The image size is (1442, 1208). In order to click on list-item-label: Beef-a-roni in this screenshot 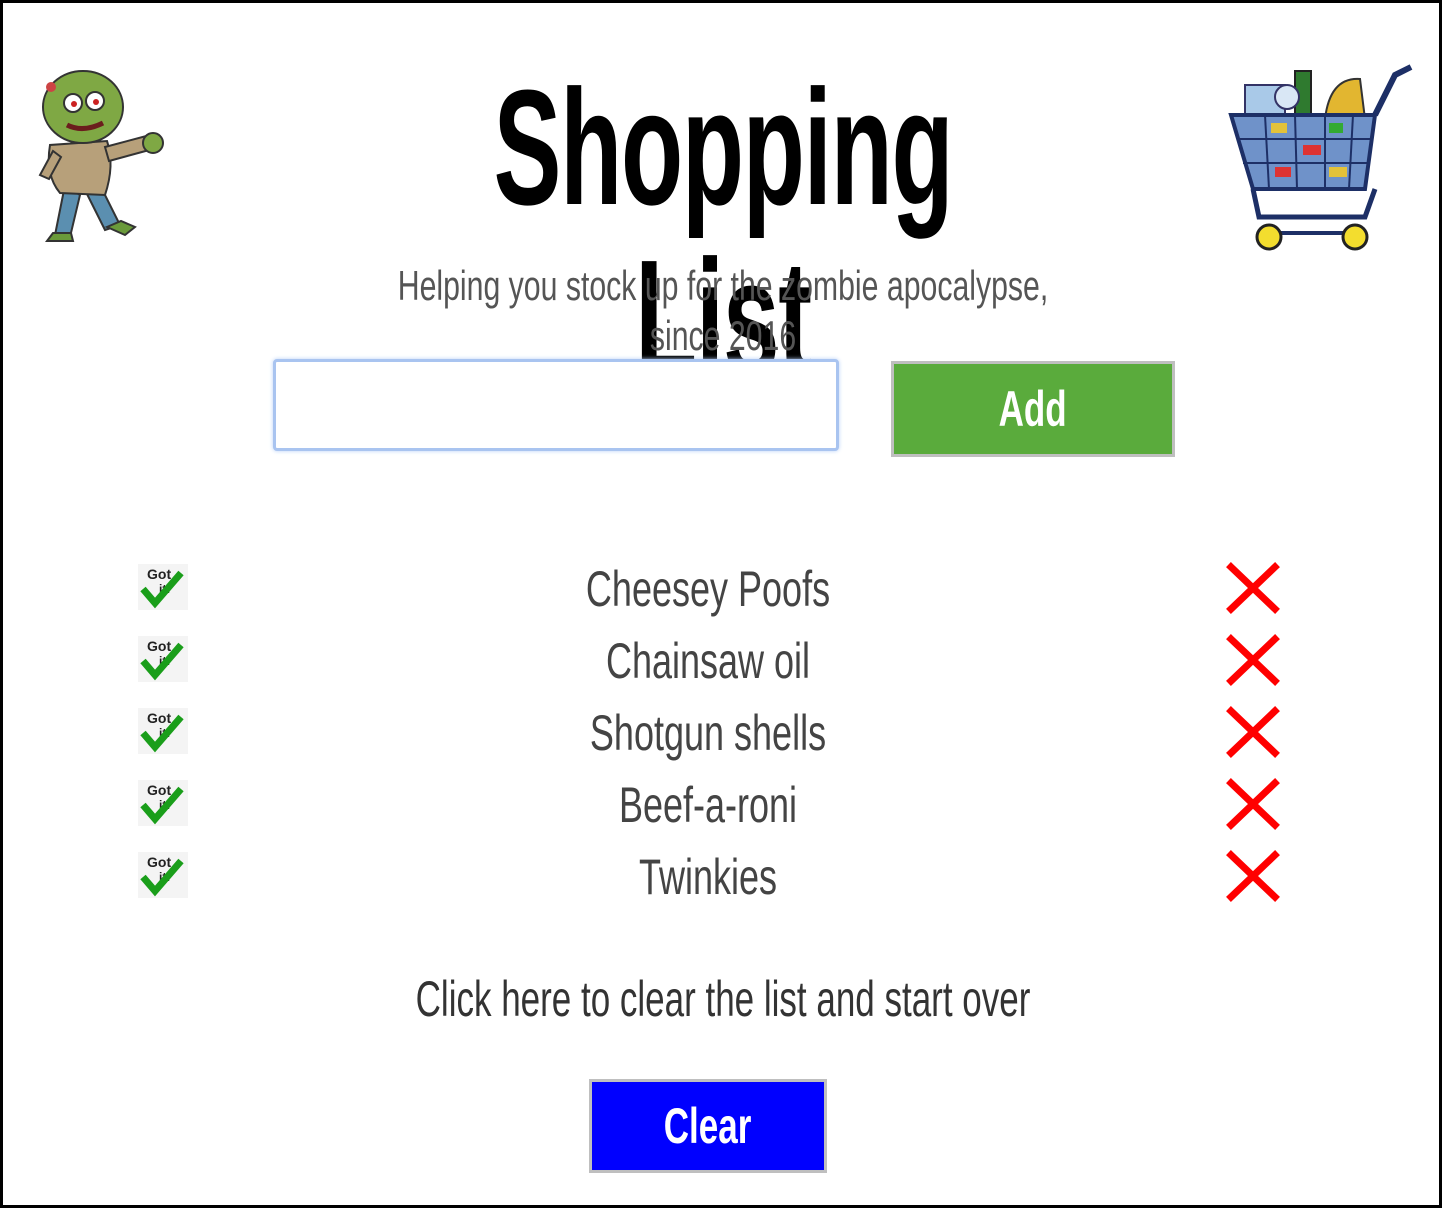, I will do `click(708, 805)`.